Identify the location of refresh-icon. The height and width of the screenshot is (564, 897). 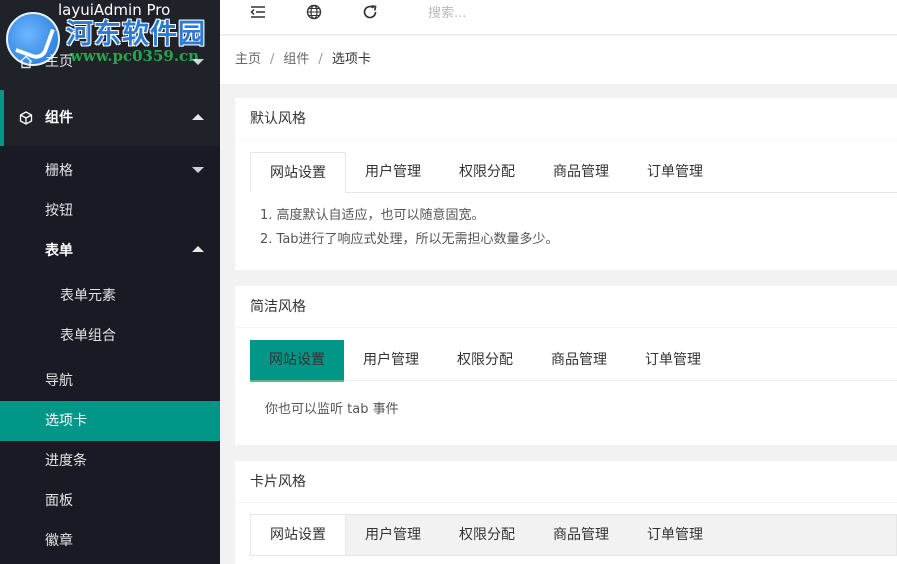
(370, 12).